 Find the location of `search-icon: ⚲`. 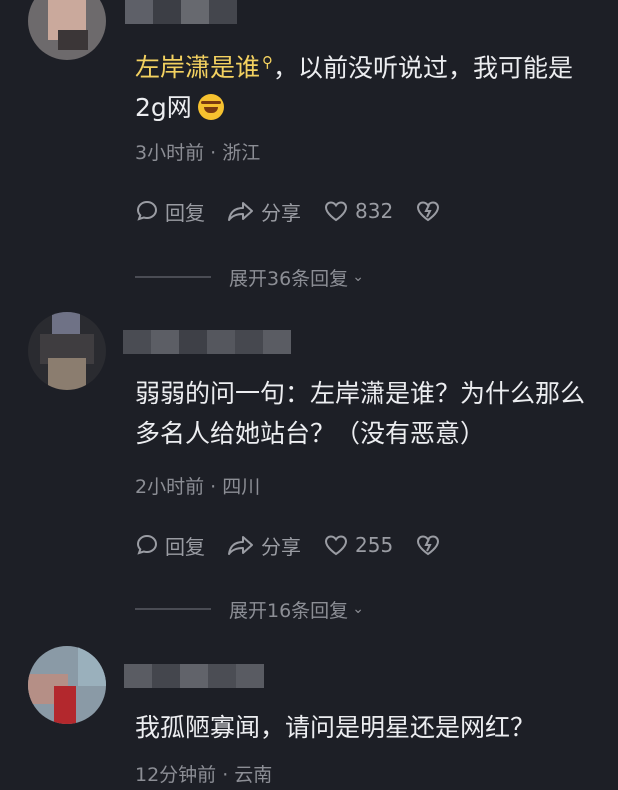

search-icon: ⚲ is located at coordinates (267, 62).